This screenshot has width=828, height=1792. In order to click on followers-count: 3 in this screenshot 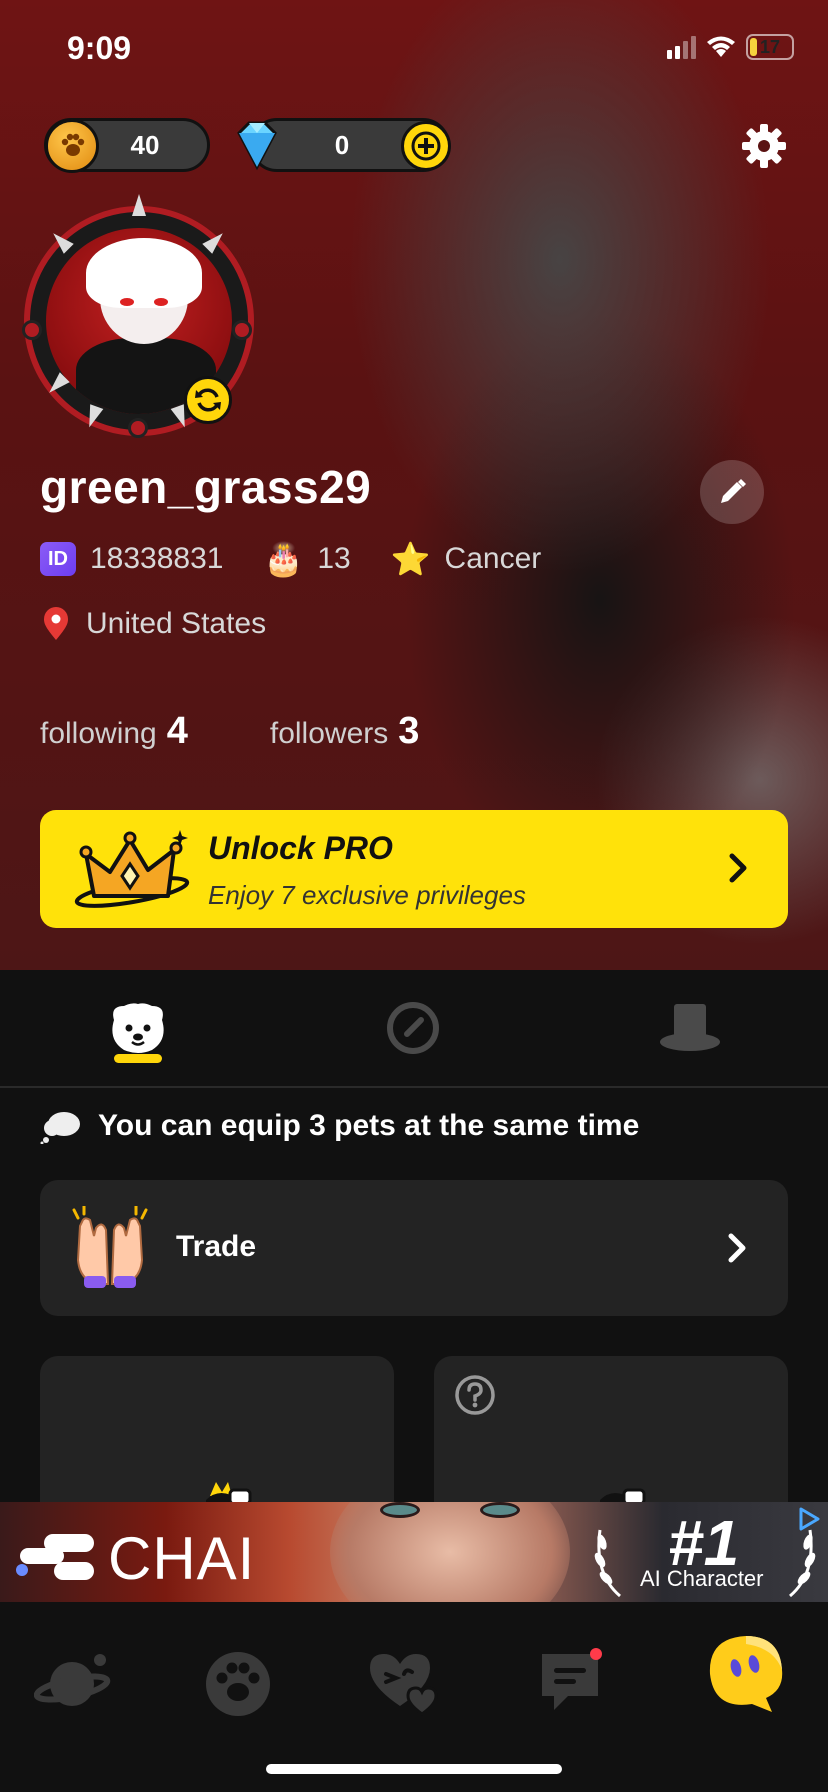, I will do `click(409, 731)`.